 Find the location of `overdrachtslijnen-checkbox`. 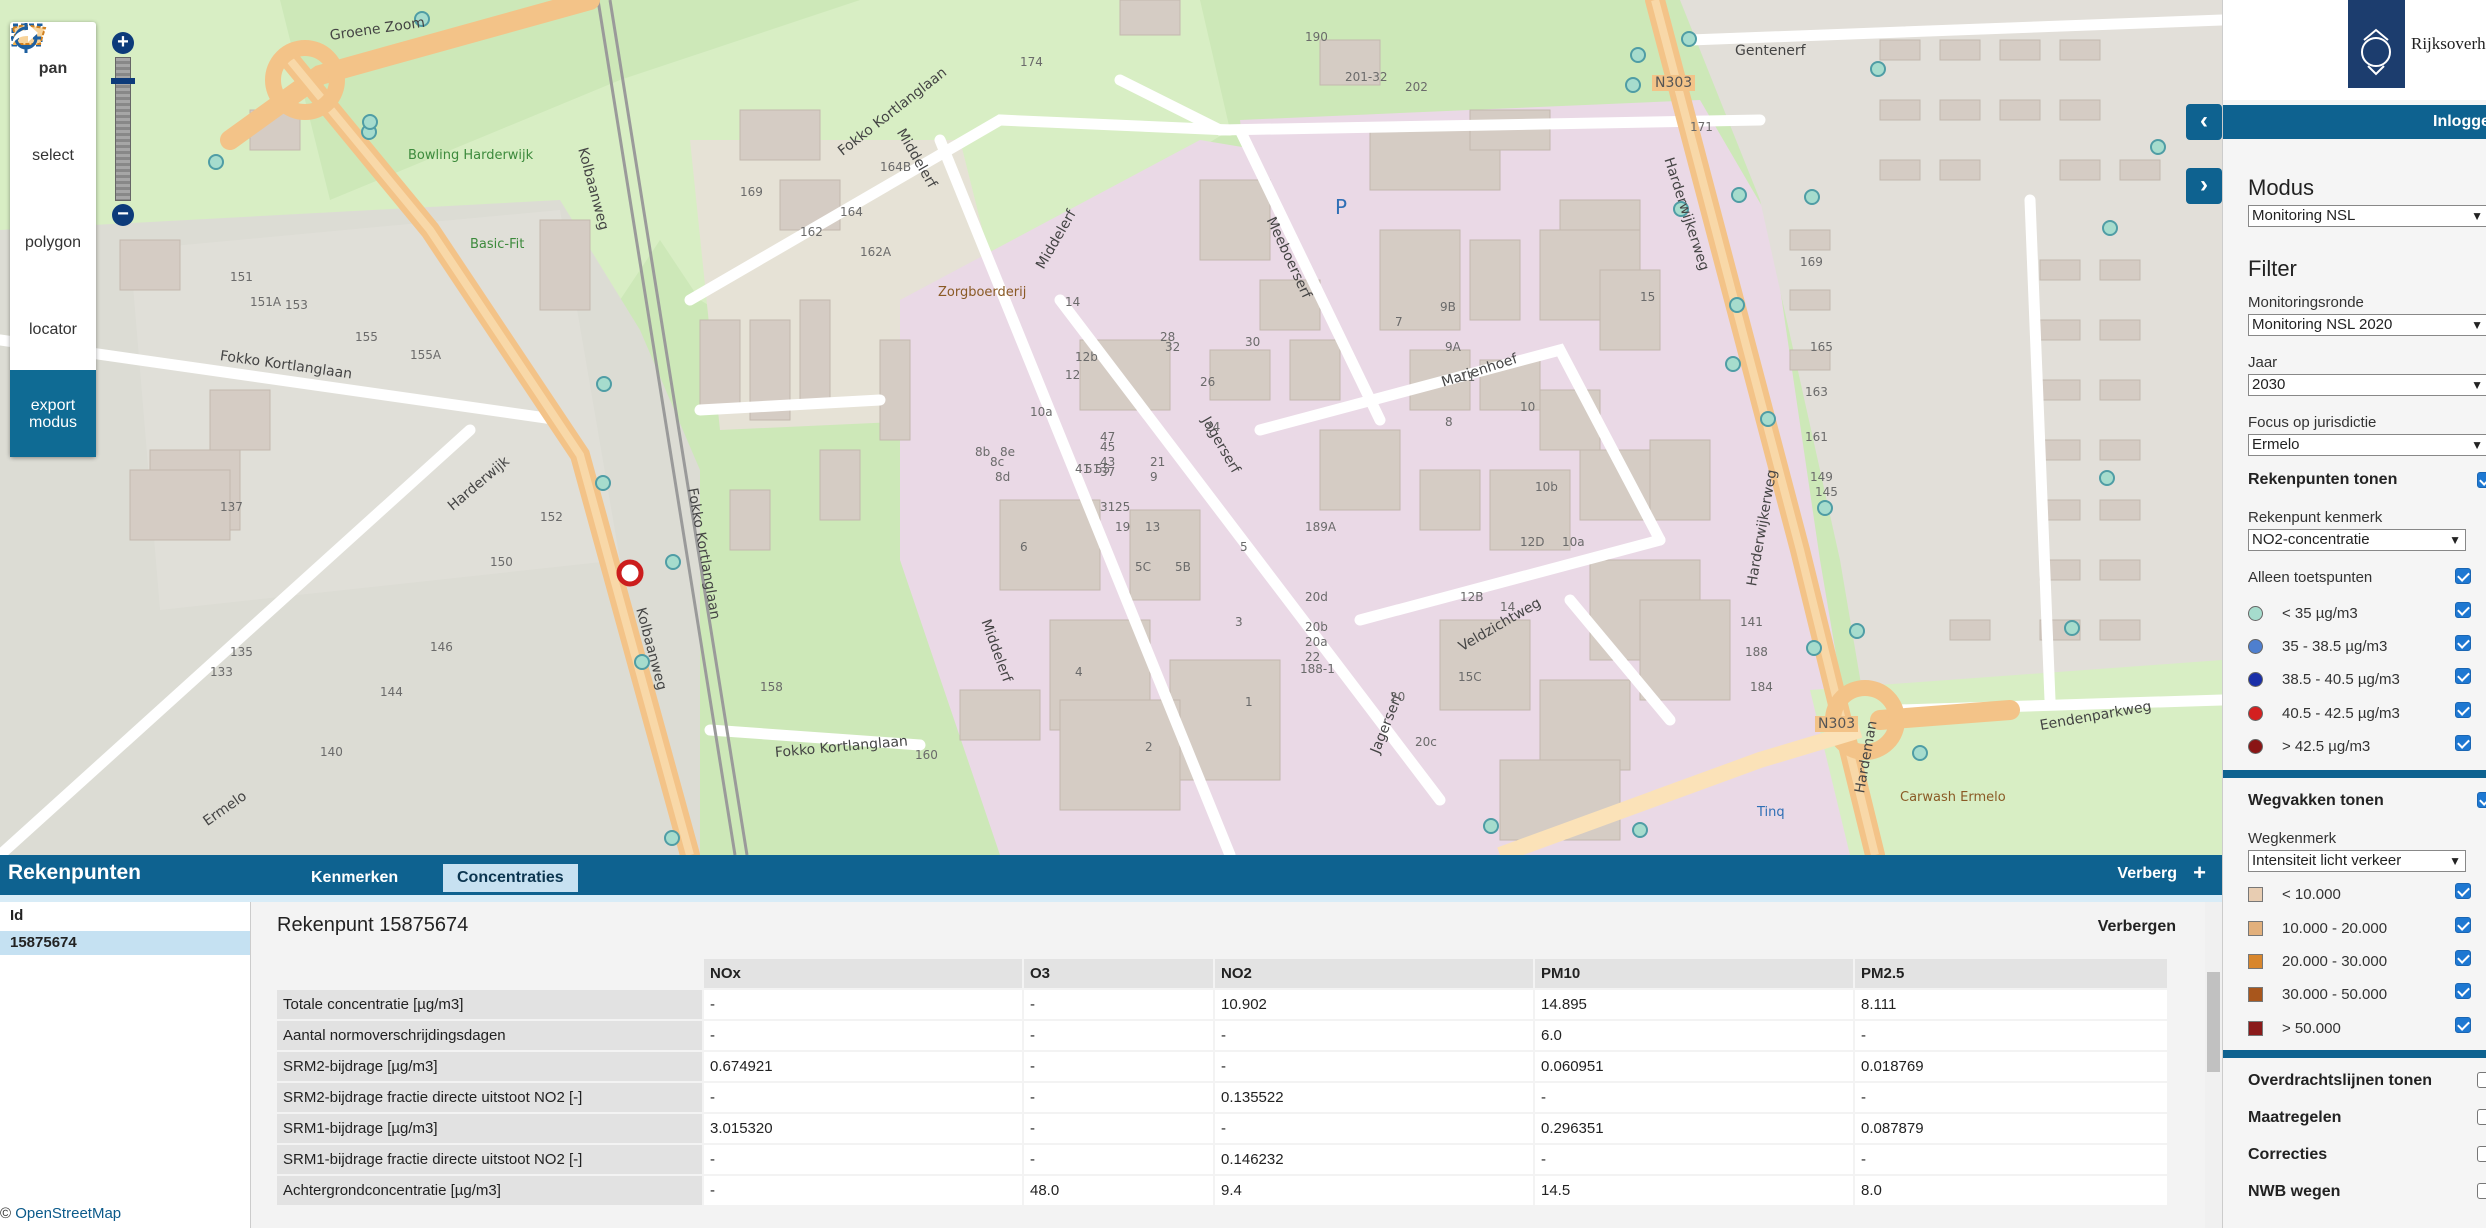

overdrachtslijnen-checkbox is located at coordinates (2481, 1080).